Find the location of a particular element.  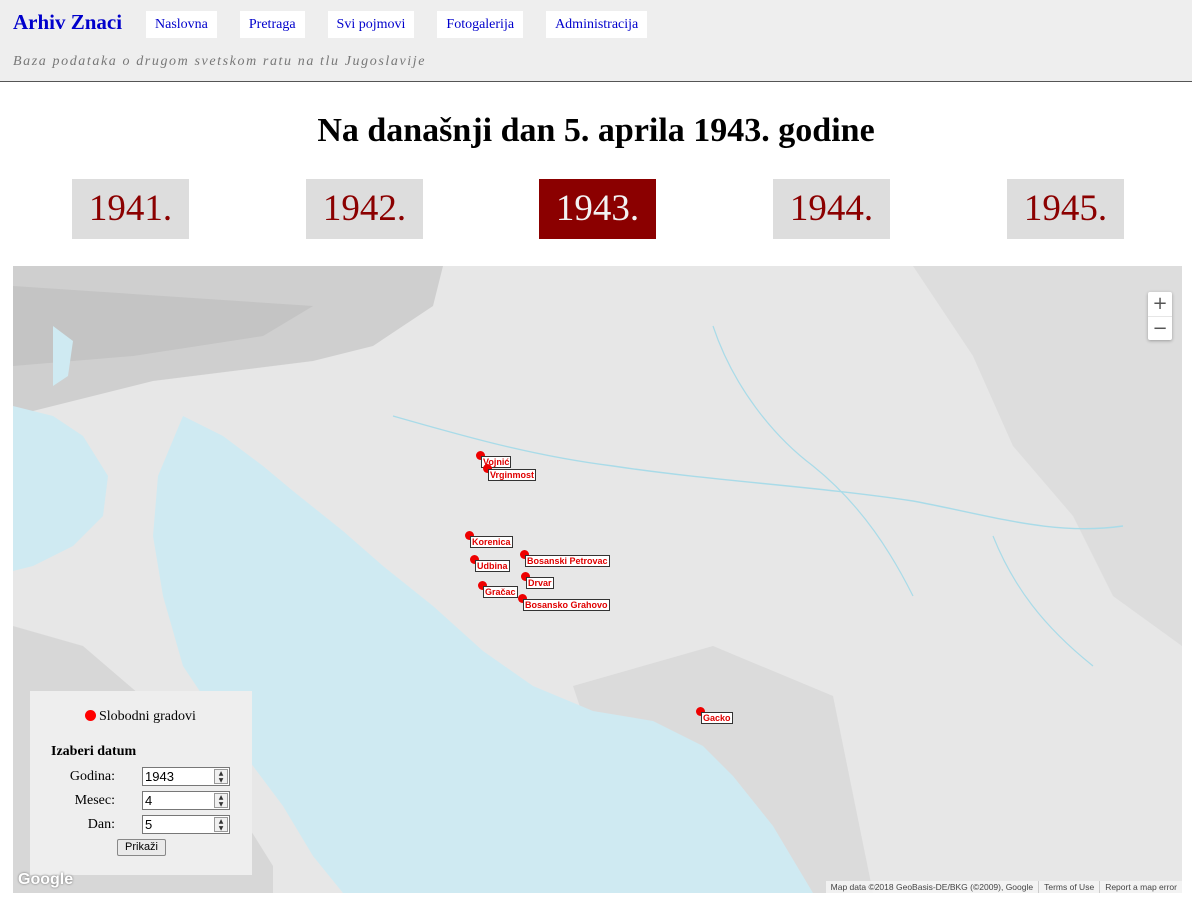

city-label: Udbina is located at coordinates (492, 566).